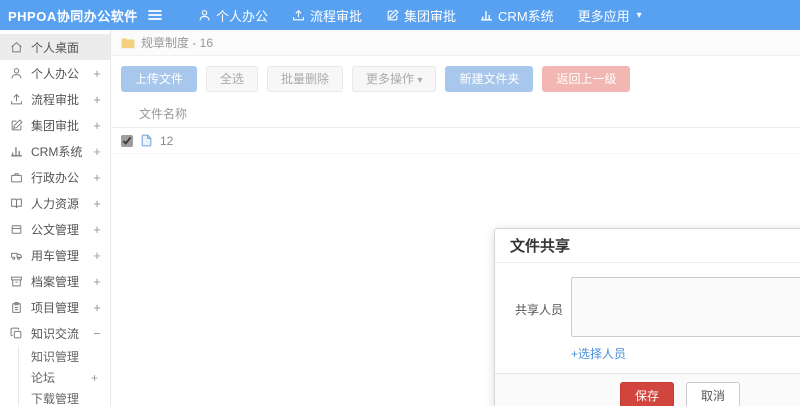 The image size is (800, 406). I want to click on nav-personal-office: 个人办公, so click(233, 15).